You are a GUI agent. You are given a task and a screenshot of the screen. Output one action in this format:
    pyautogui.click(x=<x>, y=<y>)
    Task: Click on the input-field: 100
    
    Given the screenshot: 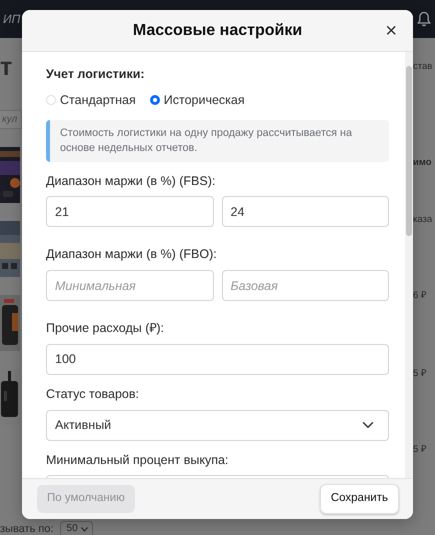 What is the action you would take?
    pyautogui.click(x=217, y=359)
    